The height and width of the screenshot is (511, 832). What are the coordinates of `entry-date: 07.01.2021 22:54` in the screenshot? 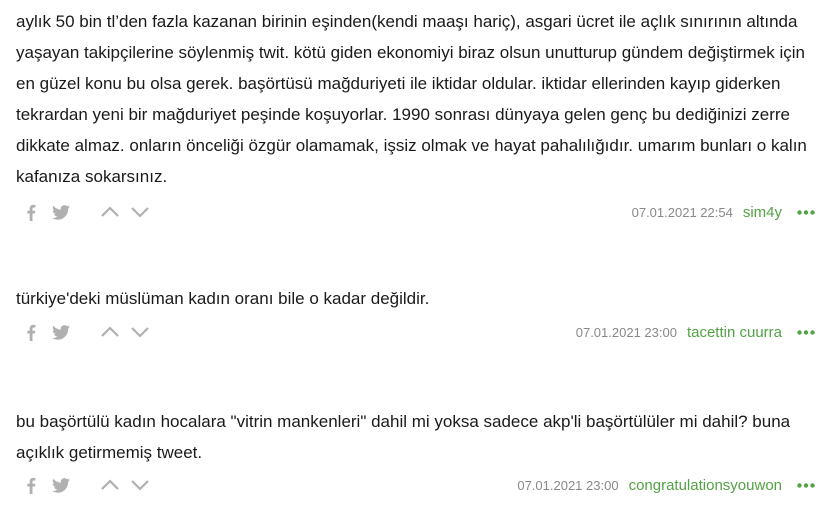 It's located at (682, 212).